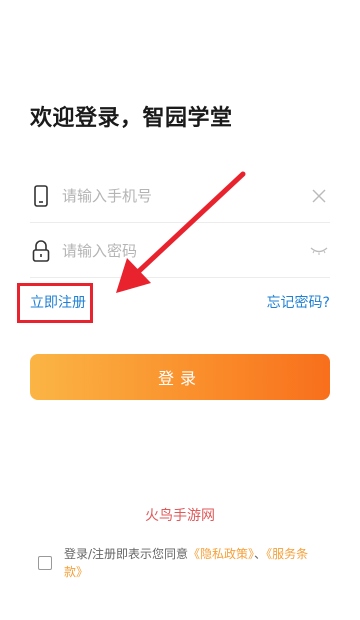  Describe the element at coordinates (131, 118) in the screenshot. I see `page-title: 欢迎登录，智园学堂` at that location.